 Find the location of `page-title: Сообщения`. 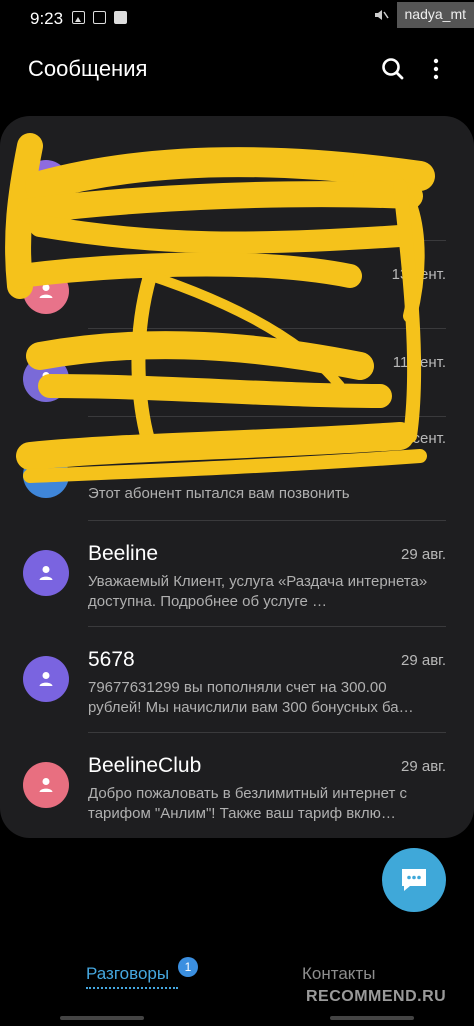

page-title: Сообщения is located at coordinates (88, 68).